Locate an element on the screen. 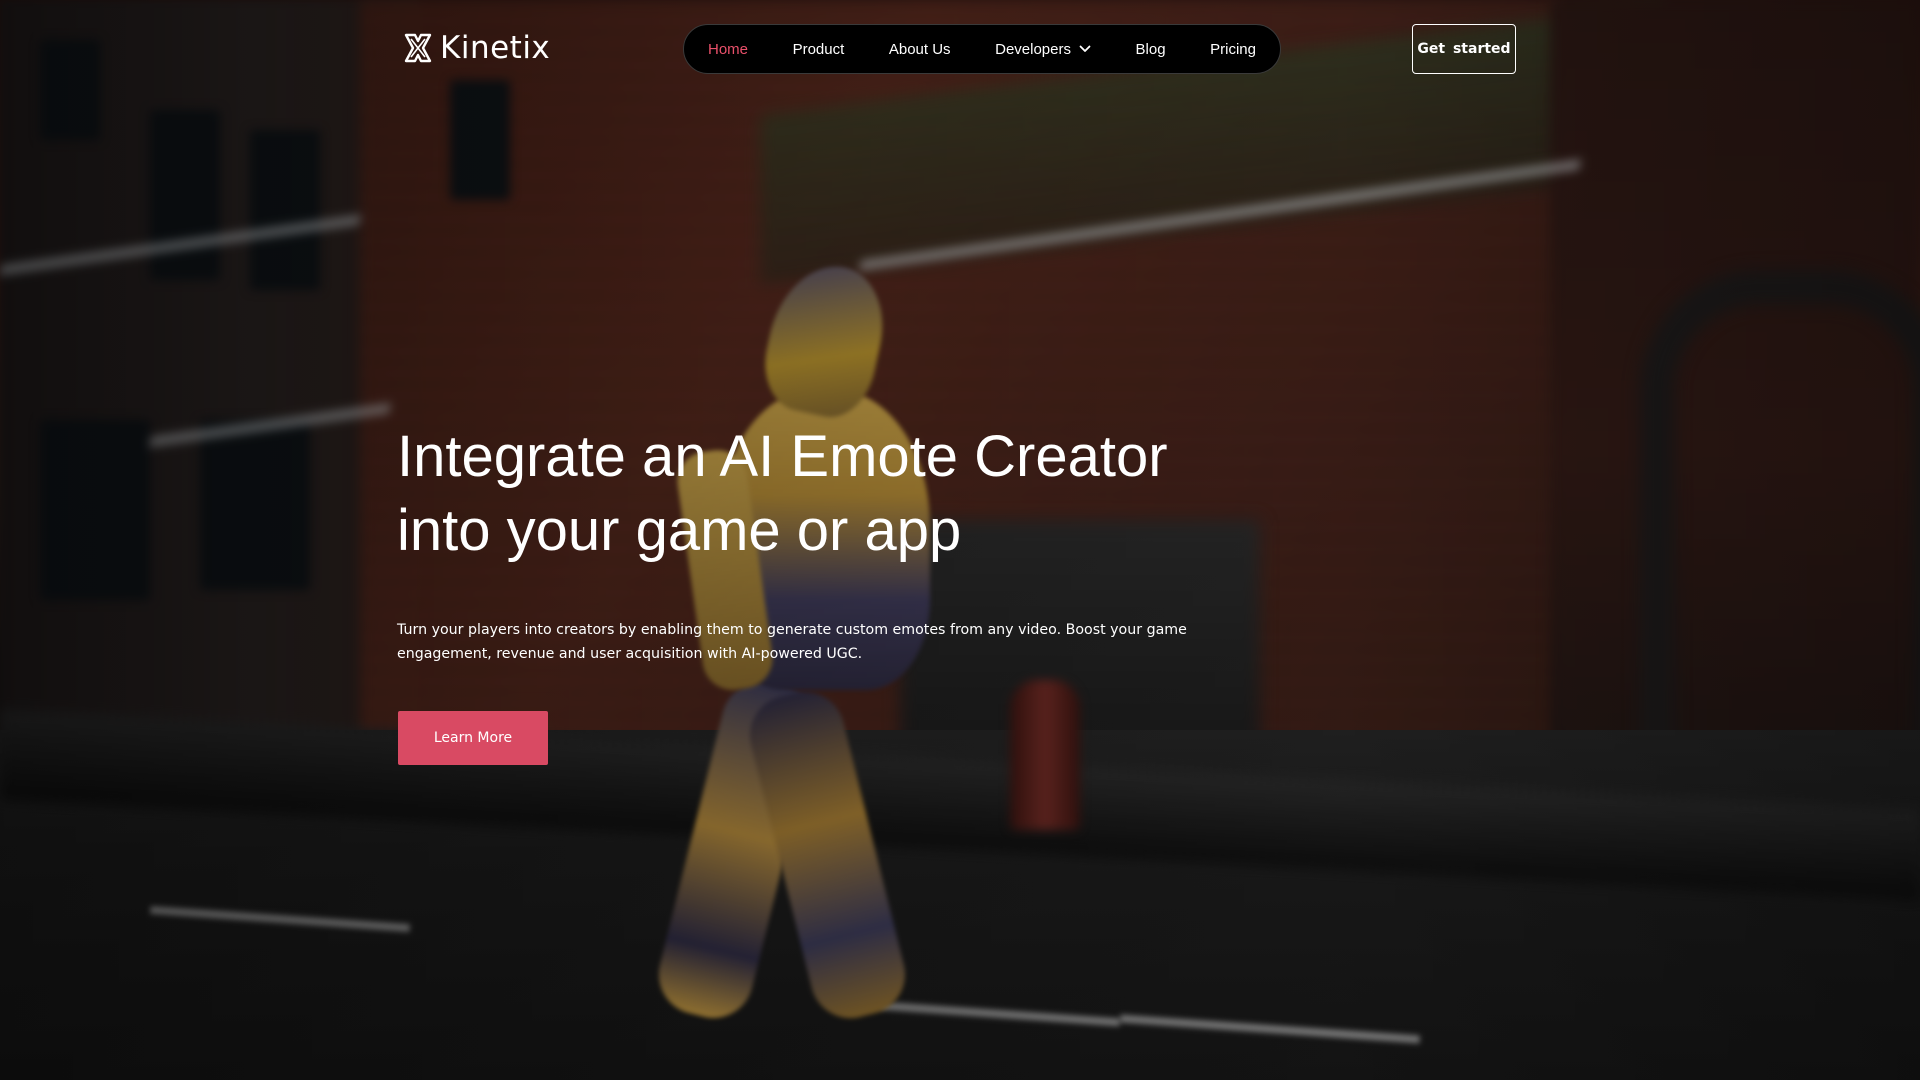 This screenshot has width=1920, height=1080. nav-item-developers: Developers is located at coordinates (1043, 49).